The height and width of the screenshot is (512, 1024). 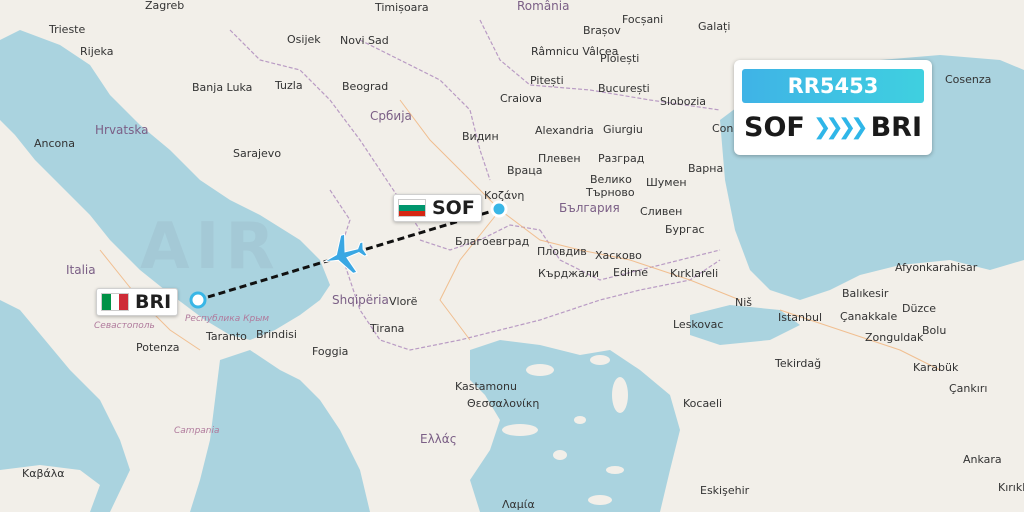 What do you see at coordinates (698, 324) in the screenshot?
I see `map-label-tekirdag: Leskovac` at bounding box center [698, 324].